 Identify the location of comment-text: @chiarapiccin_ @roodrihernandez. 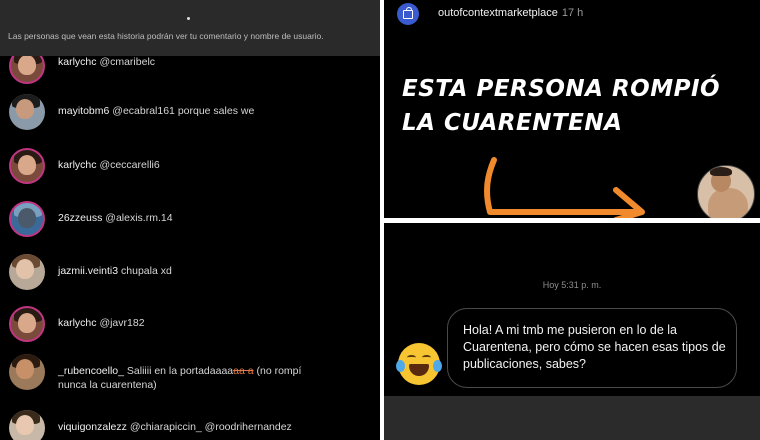
(210, 427).